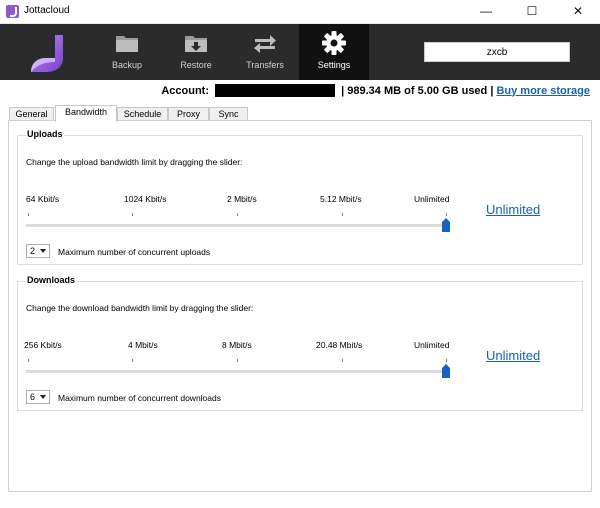 The image size is (600, 508). What do you see at coordinates (432, 345) in the screenshot?
I see `download-tick-label: Unlimited` at bounding box center [432, 345].